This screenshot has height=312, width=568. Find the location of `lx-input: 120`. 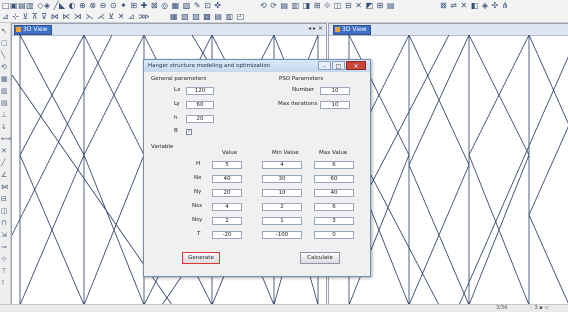

lx-input: 120 is located at coordinates (200, 91).